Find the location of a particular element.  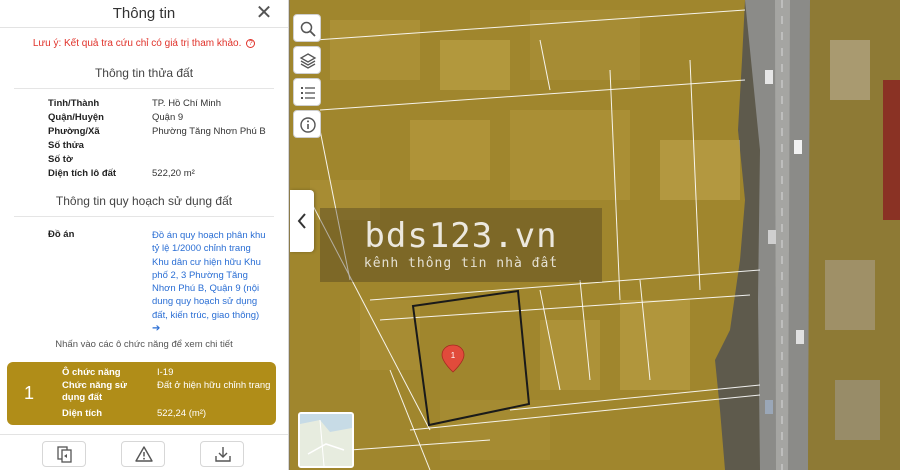

disclaimer-info-icon: ? is located at coordinates (251, 43).